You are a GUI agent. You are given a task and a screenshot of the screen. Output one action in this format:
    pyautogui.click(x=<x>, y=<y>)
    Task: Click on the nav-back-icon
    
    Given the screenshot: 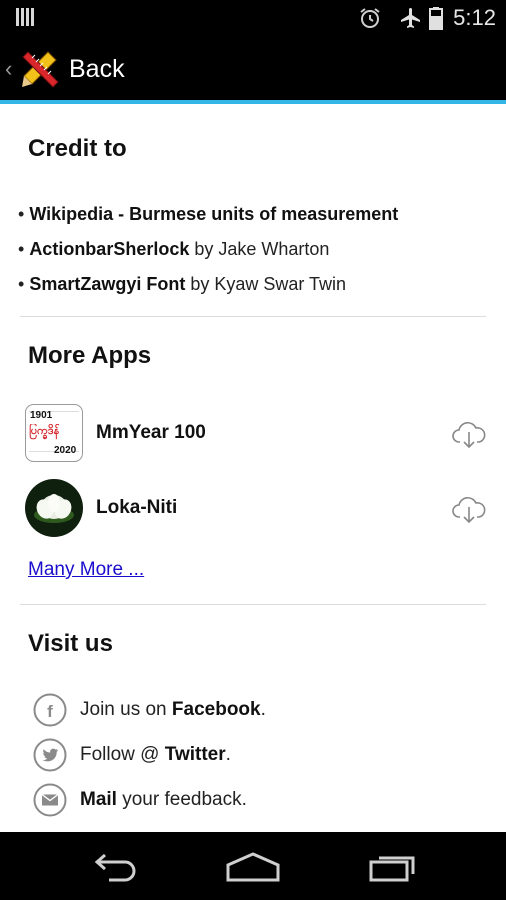 What is the action you would take?
    pyautogui.click(x=113, y=867)
    